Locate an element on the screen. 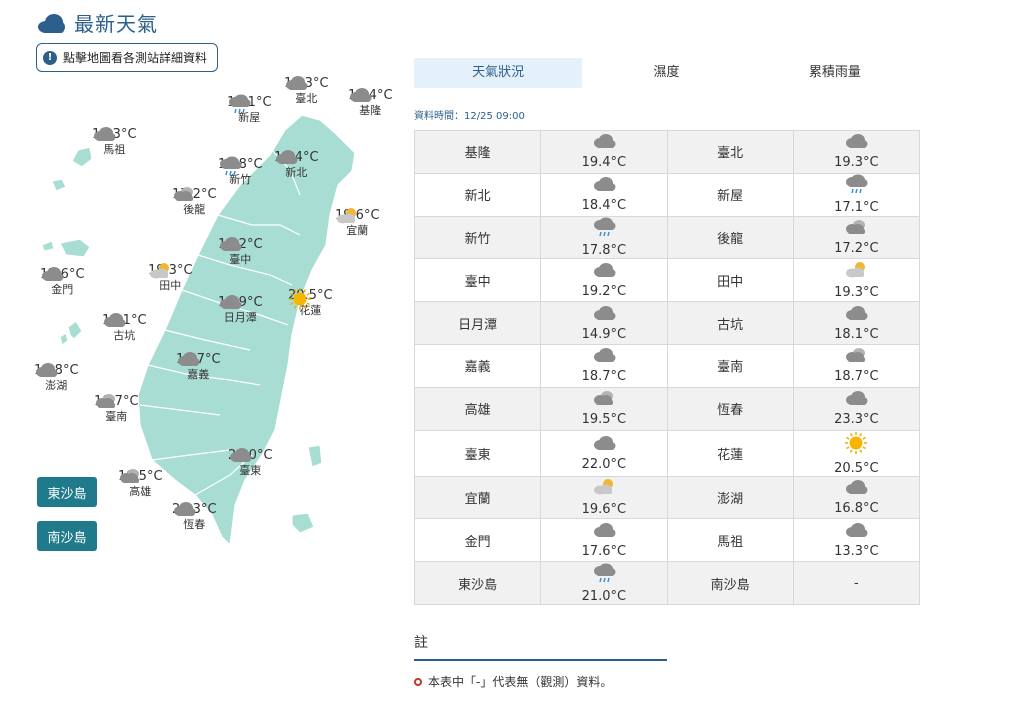 This screenshot has height=709, width=1024. page-header: 最新天氣 is located at coordinates (97, 22).